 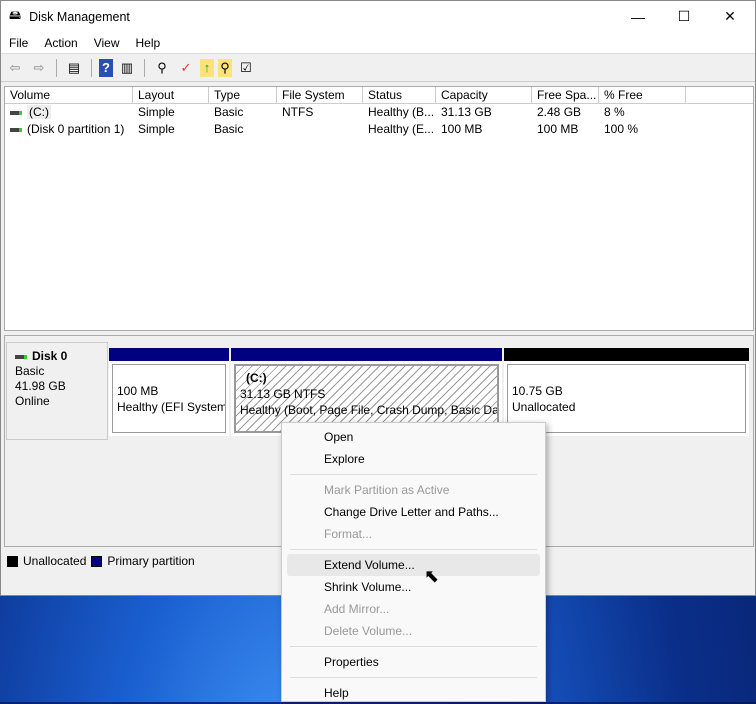 I want to click on menu-view: View, so click(x=107, y=43).